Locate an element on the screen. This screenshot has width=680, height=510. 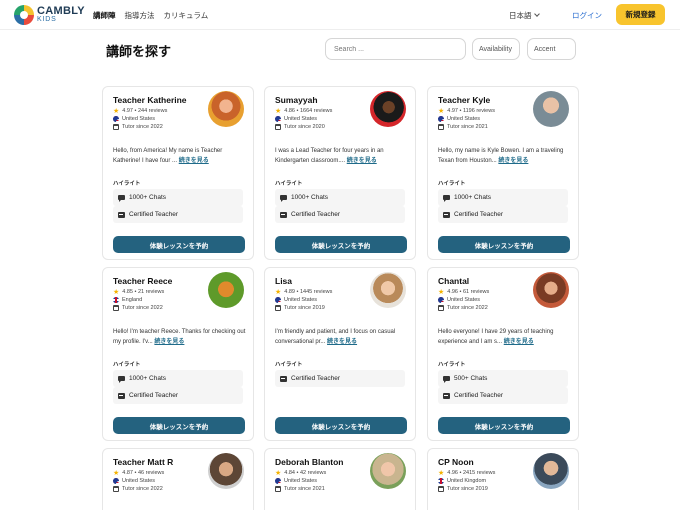
signup-button: 新規登録 is located at coordinates (640, 14).